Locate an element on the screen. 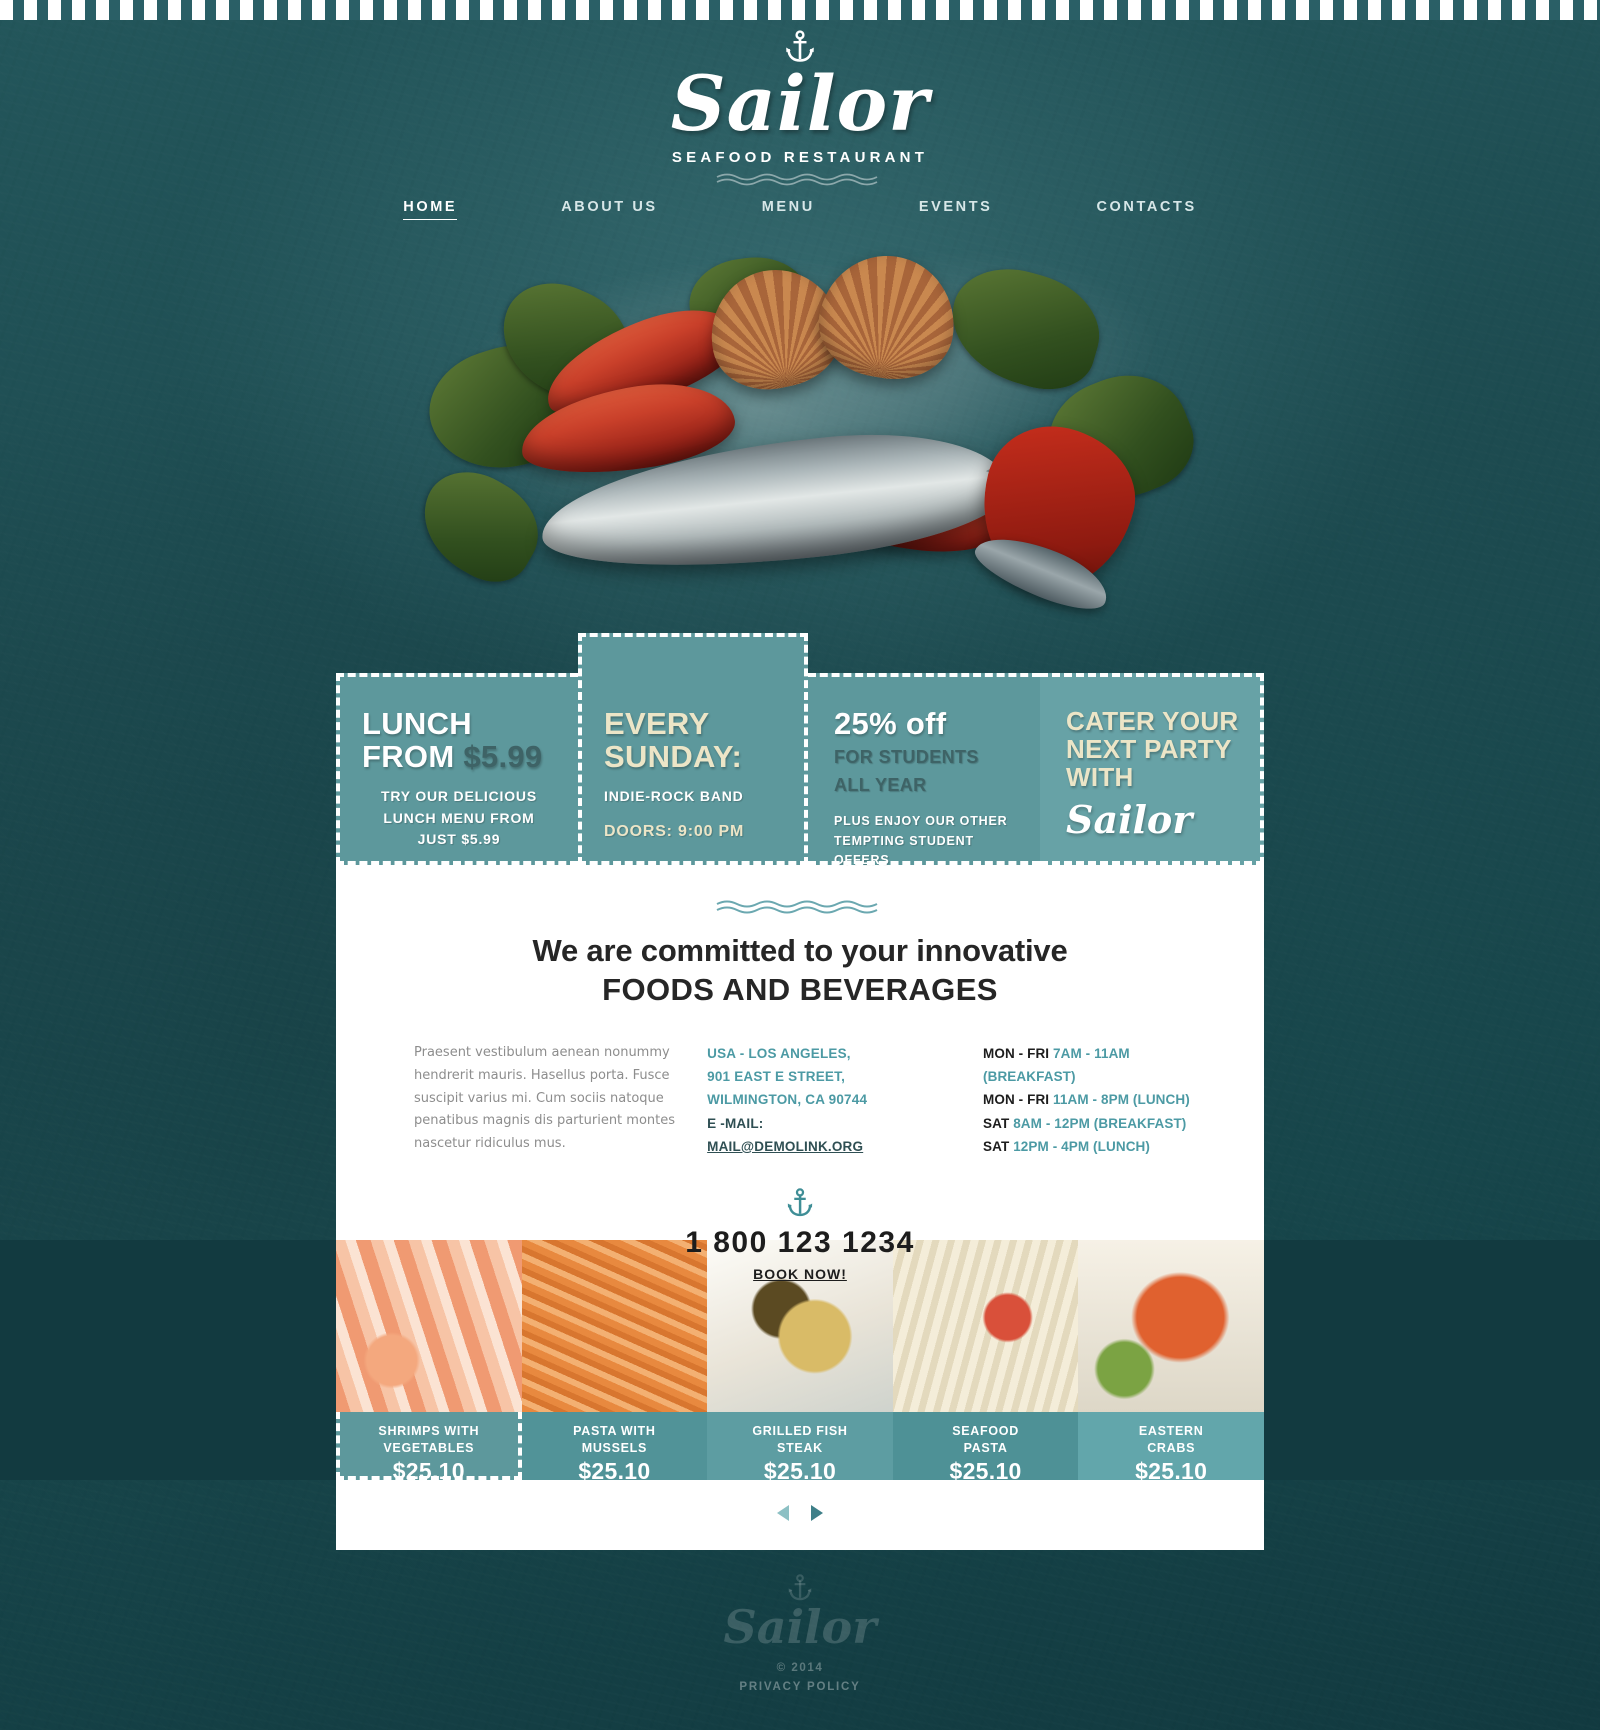 This screenshot has width=1600, height=1730. promo-students-sub1: PLUS ENJOY OUR OTHER is located at coordinates (921, 821).